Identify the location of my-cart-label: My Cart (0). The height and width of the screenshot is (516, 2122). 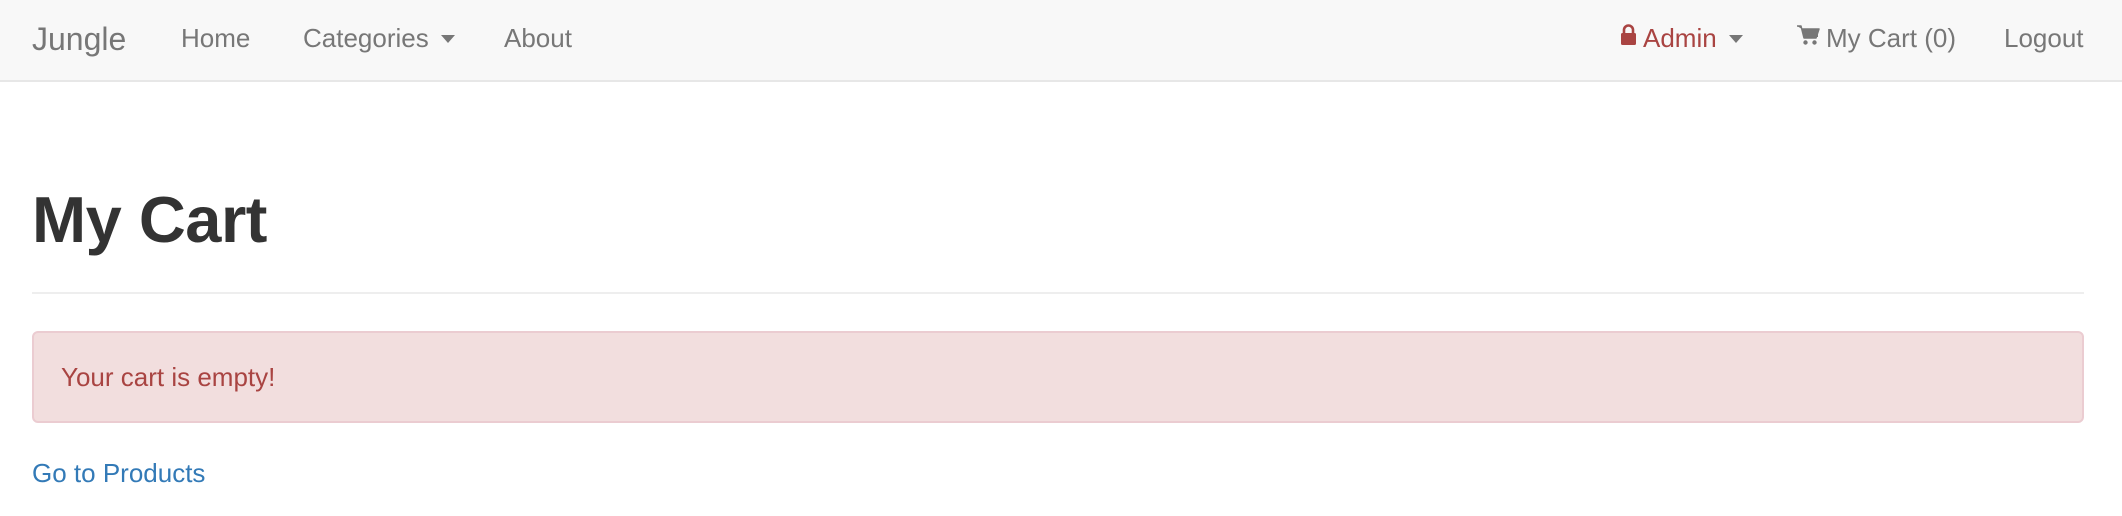
(1891, 38).